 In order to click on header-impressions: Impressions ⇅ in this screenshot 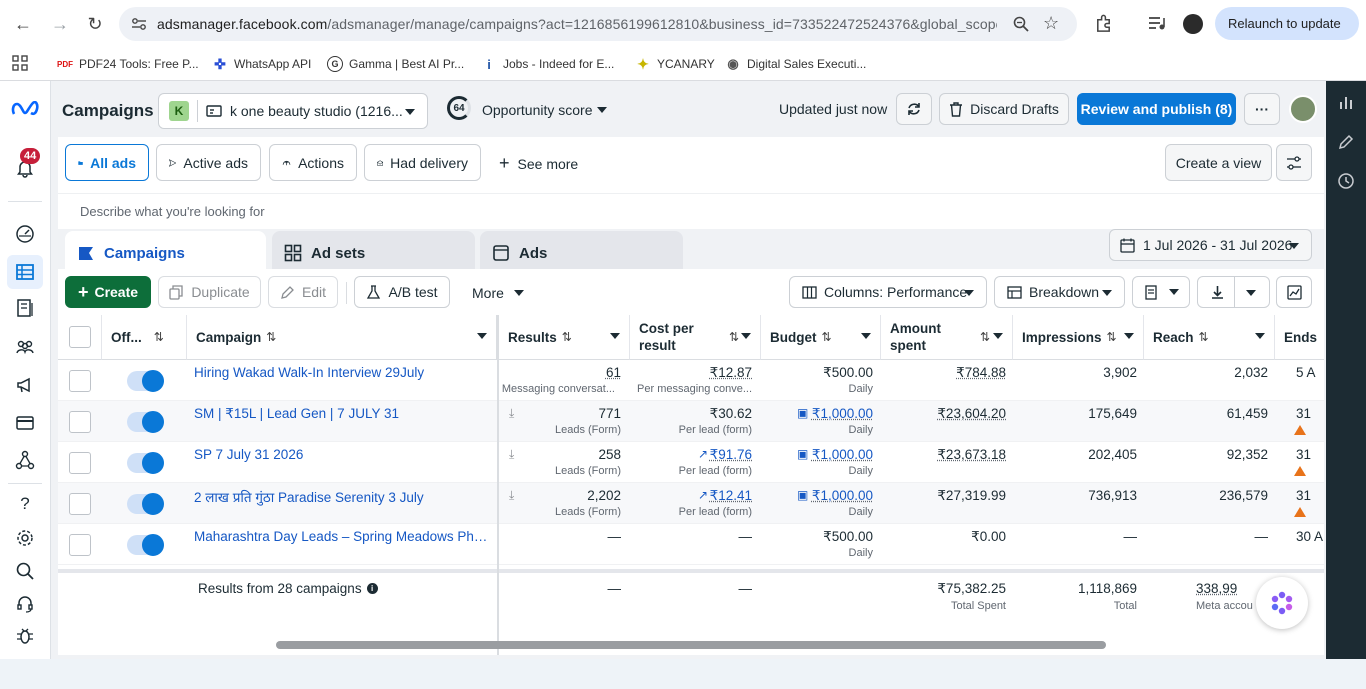, I will do `click(1078, 337)`.